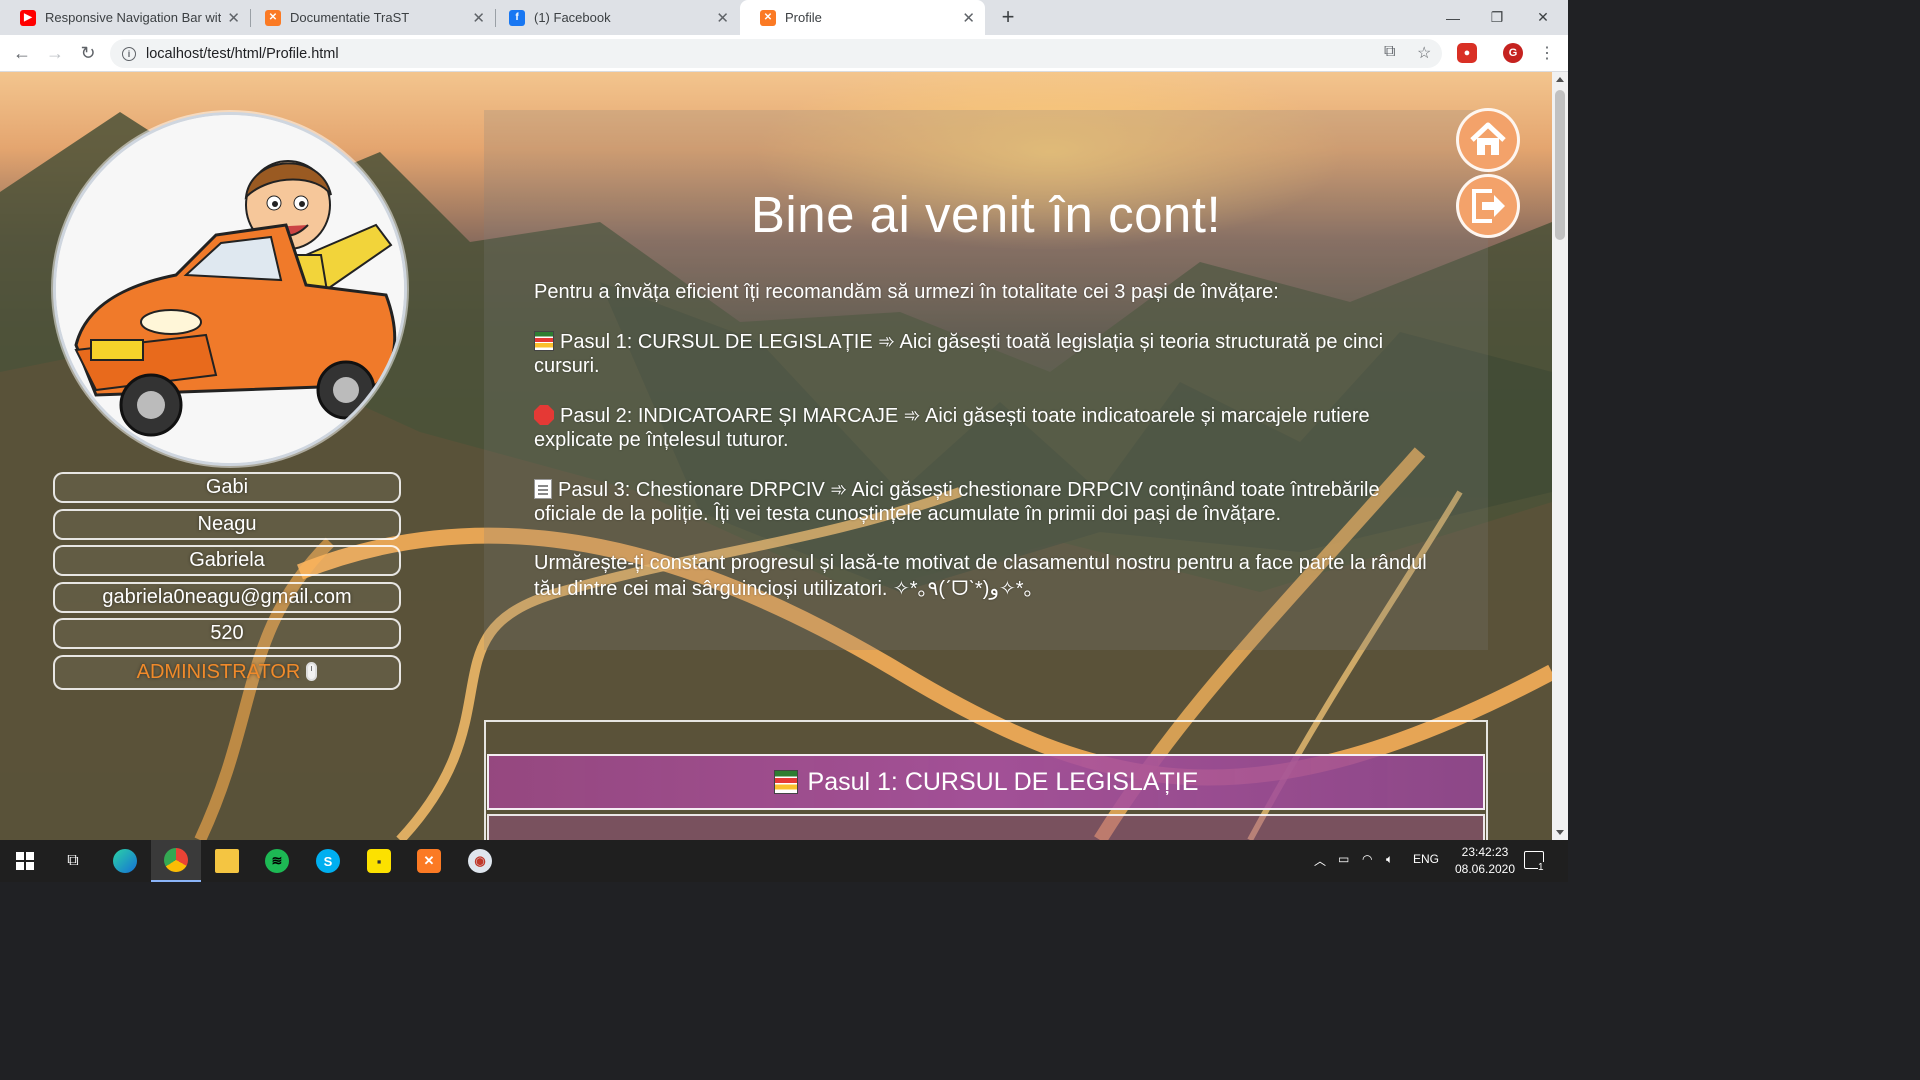 This screenshot has height=1080, width=1920. I want to click on profile-avatar-image, so click(230, 289).